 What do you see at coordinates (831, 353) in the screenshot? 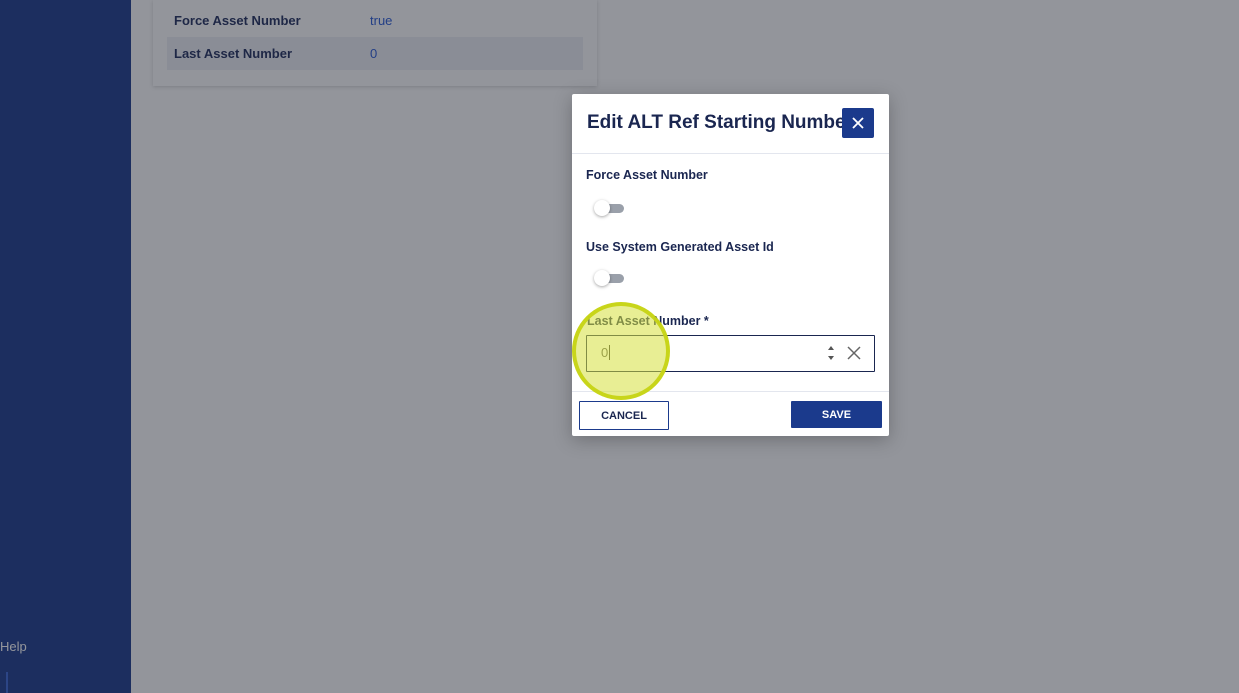
I see `stepper-icon` at bounding box center [831, 353].